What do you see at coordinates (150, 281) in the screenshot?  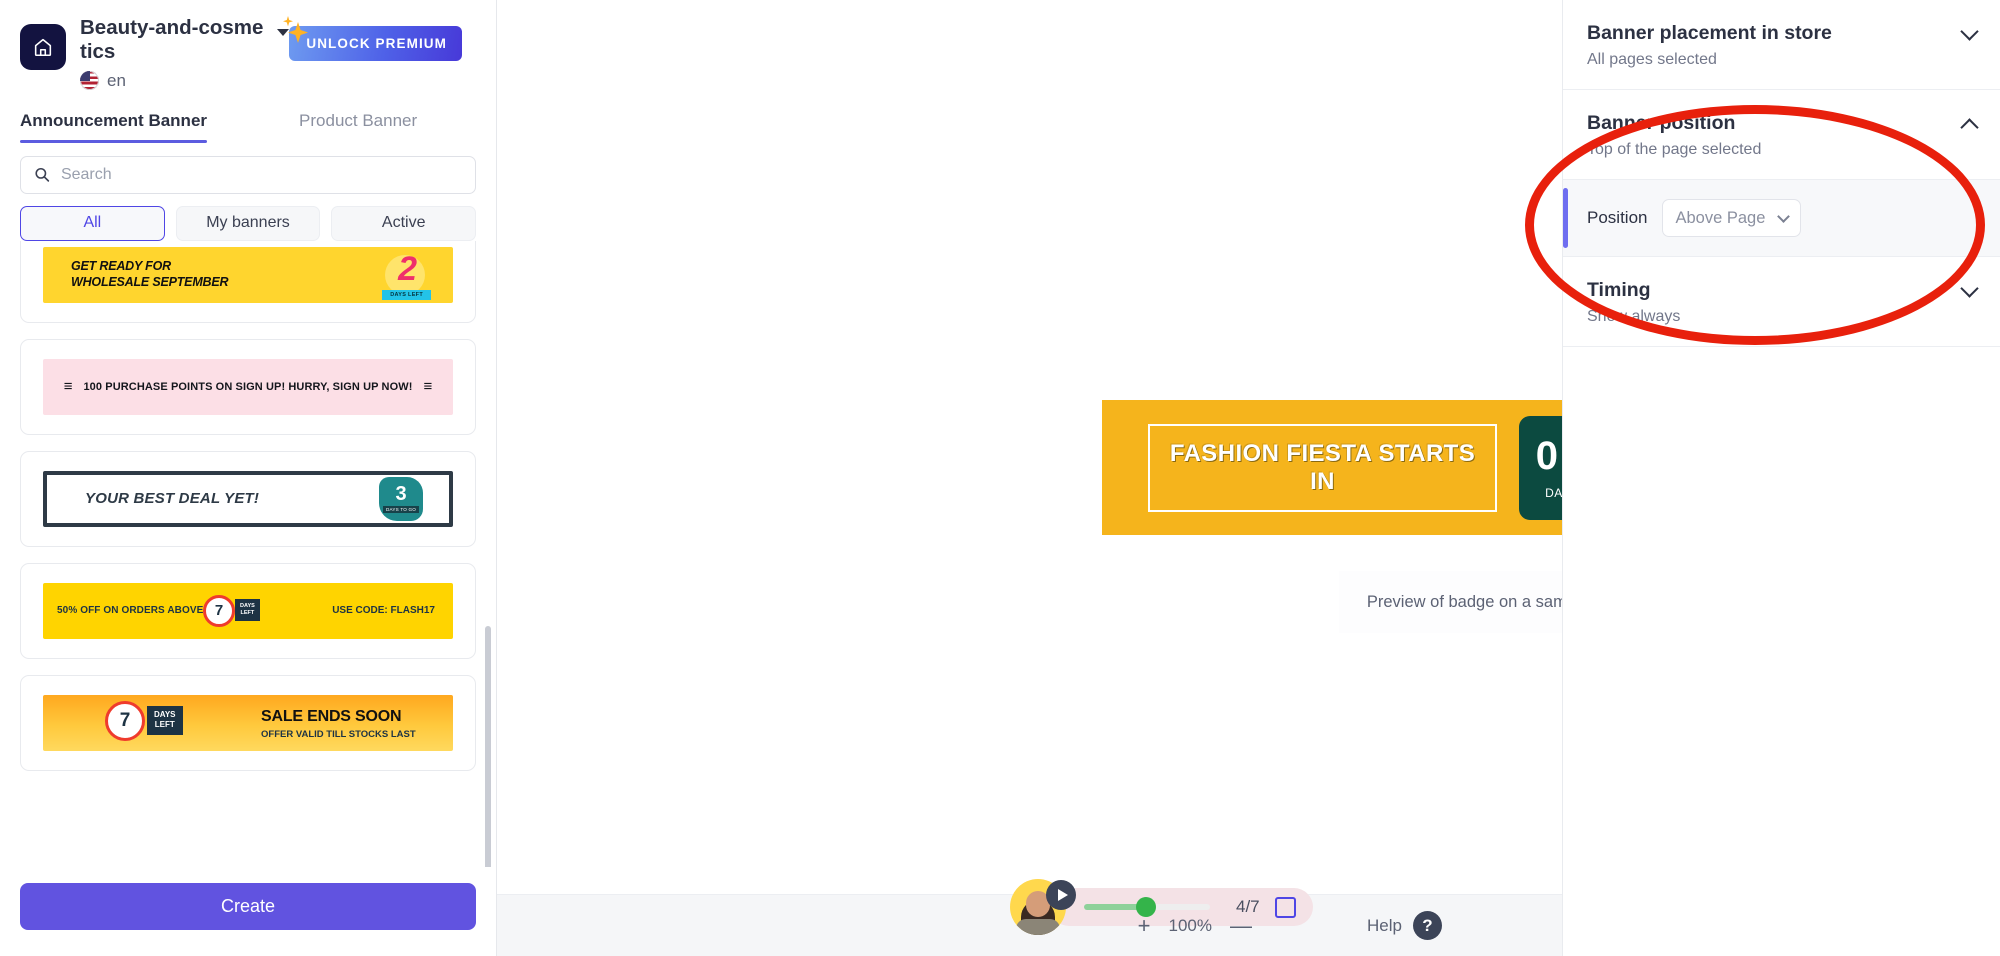 I see `banner-thumb-line2: WHOLESALE SEPTEMBER` at bounding box center [150, 281].